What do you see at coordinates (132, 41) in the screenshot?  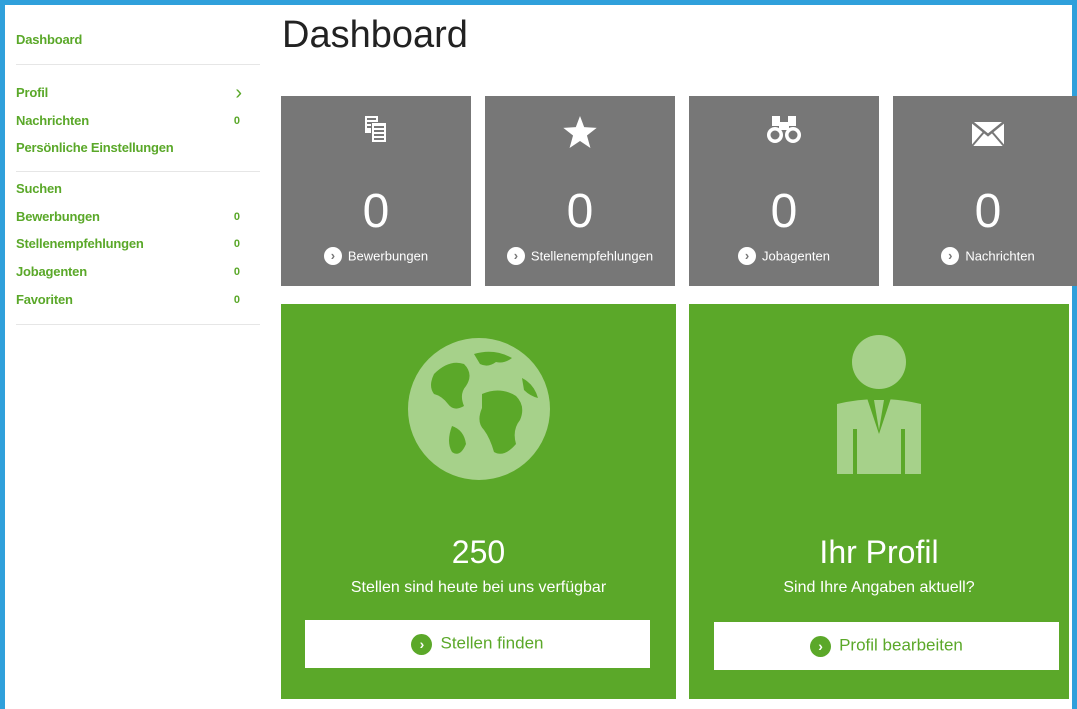 I see `sidebar-item-dashboard: Dashboard` at bounding box center [132, 41].